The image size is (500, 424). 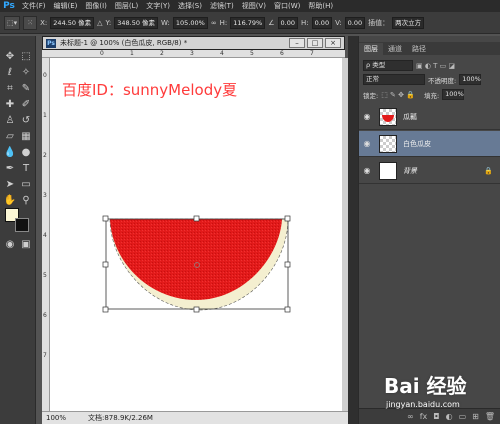 What do you see at coordinates (136, 22) in the screenshot?
I see `y-position-field: 348.50 像素` at bounding box center [136, 22].